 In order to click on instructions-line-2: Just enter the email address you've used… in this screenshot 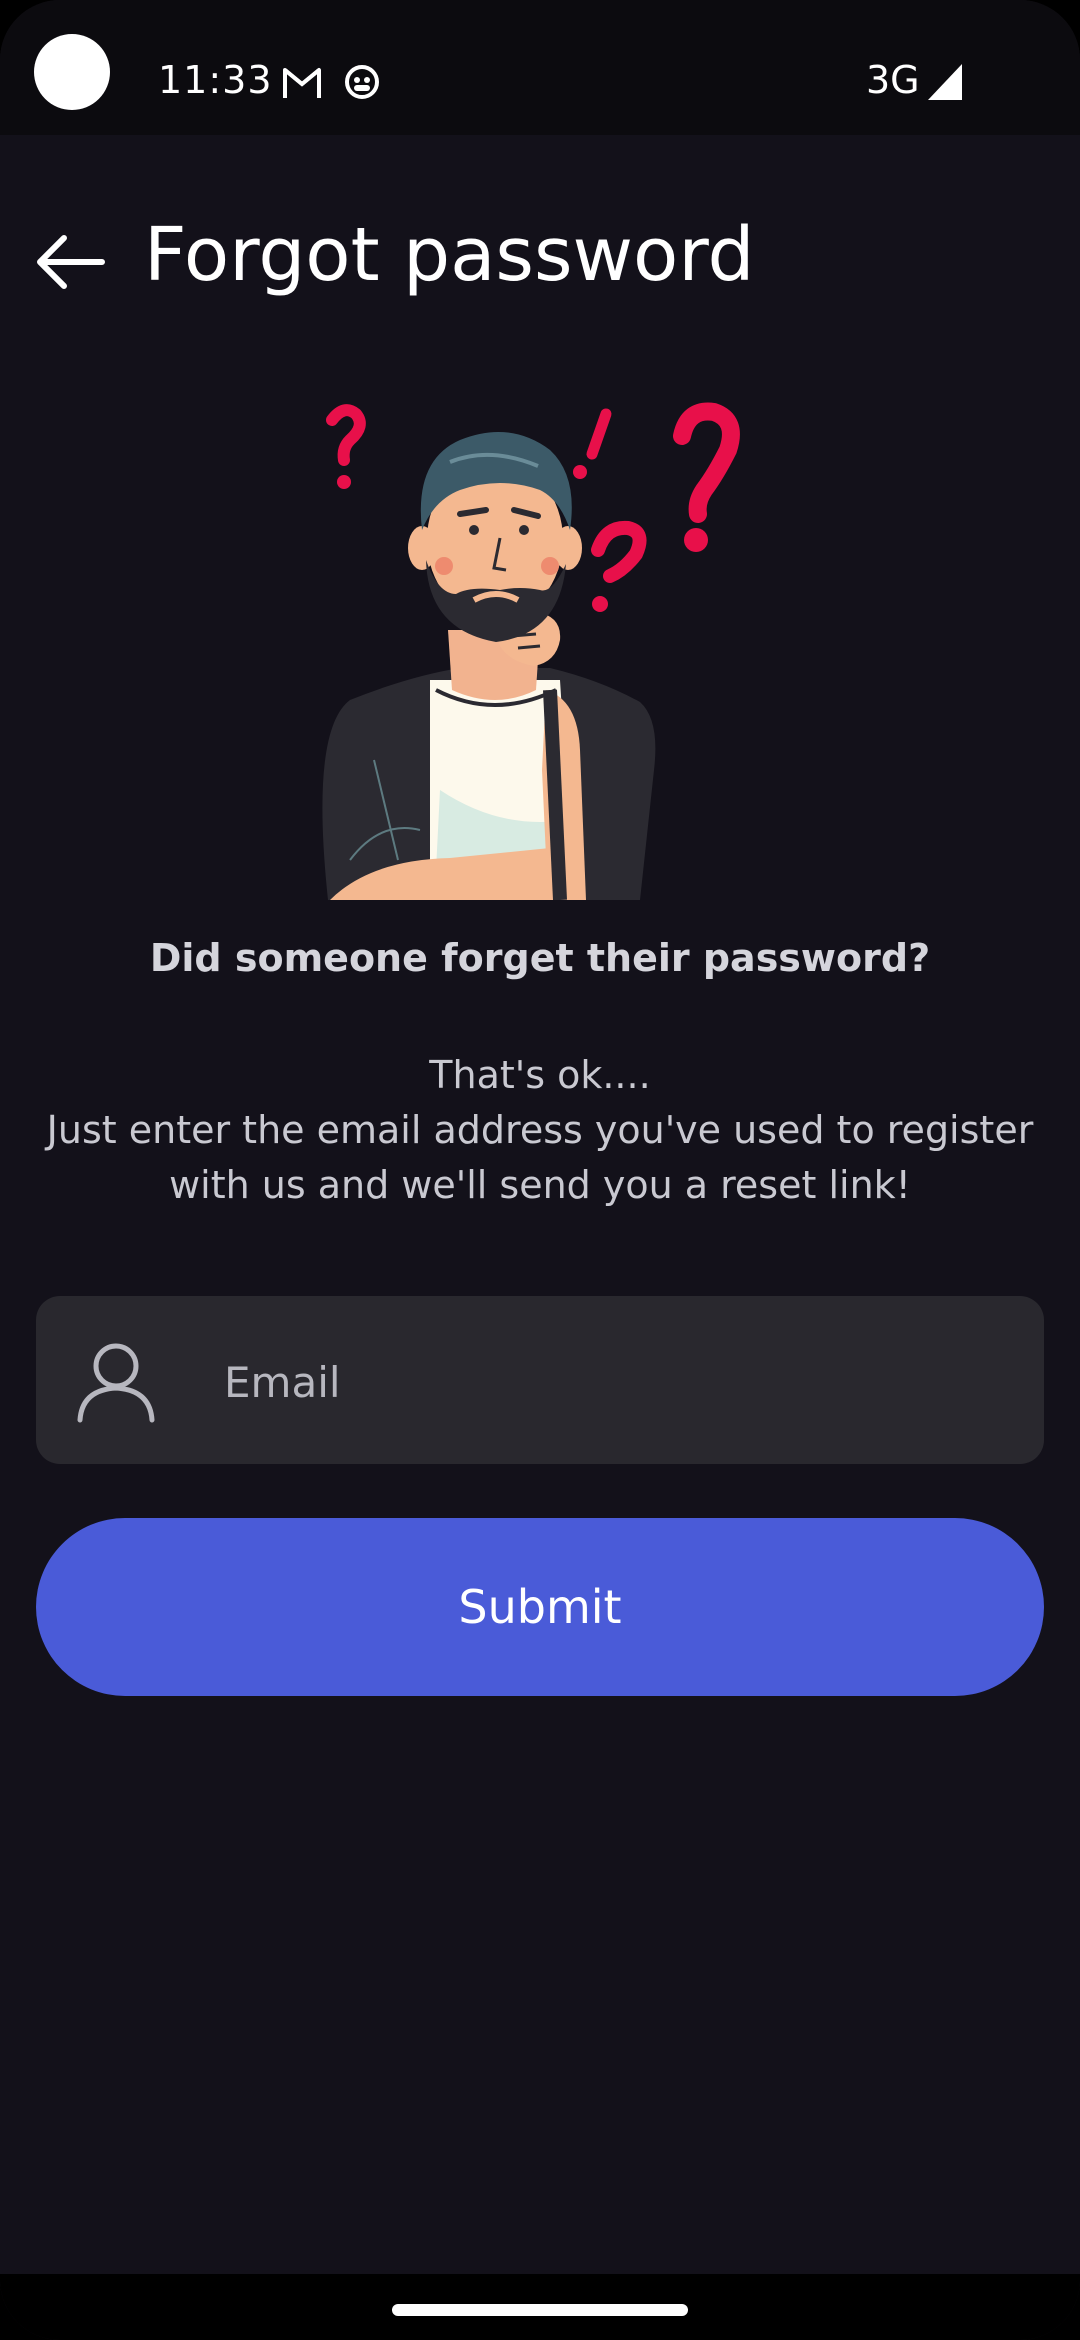, I will do `click(540, 1157)`.